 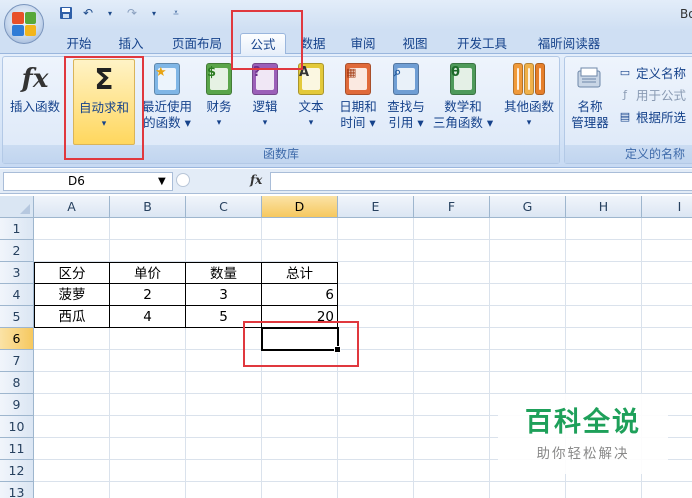 I want to click on column-header-b: B, so click(x=148, y=207).